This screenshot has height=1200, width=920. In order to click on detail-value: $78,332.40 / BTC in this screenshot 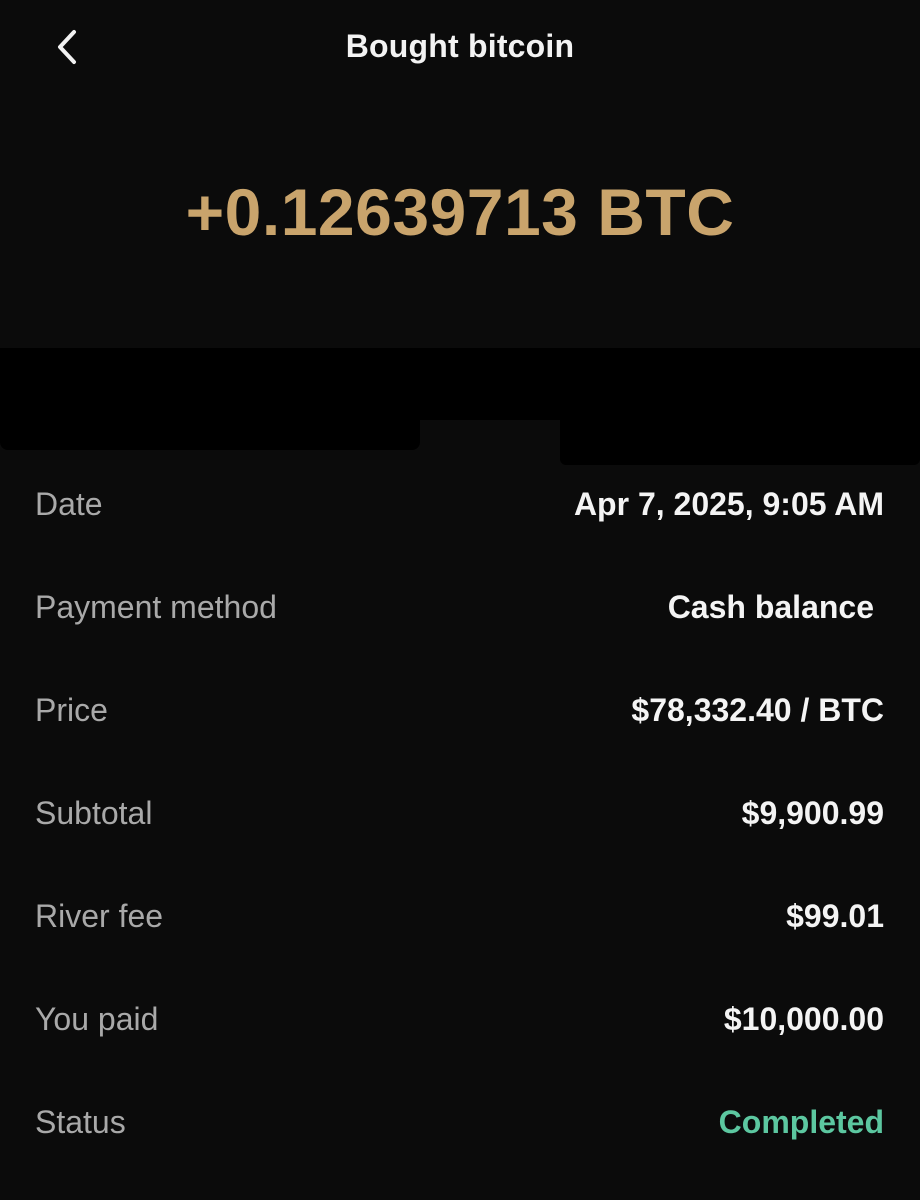, I will do `click(757, 710)`.